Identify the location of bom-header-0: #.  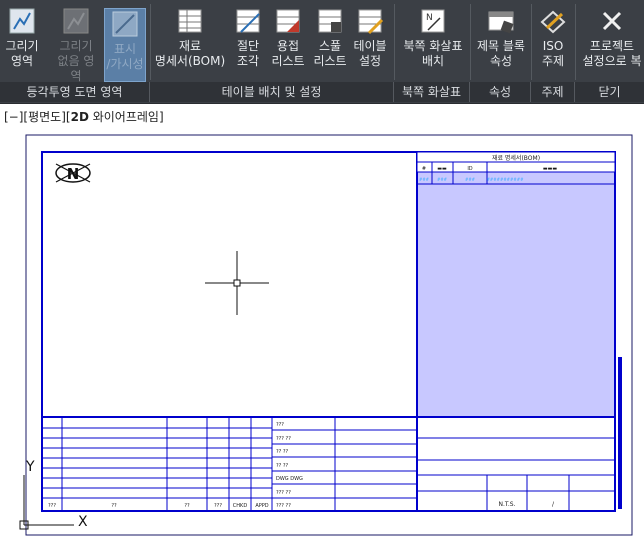
(424, 169).